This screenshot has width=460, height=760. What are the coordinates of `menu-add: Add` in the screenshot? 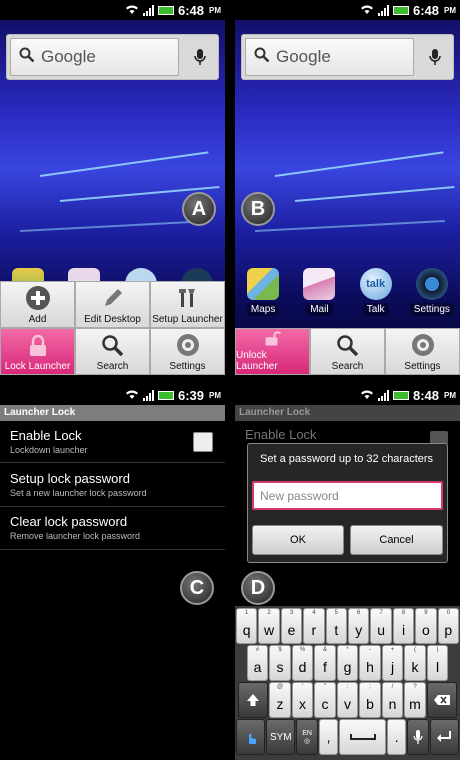 It's located at (37, 304).